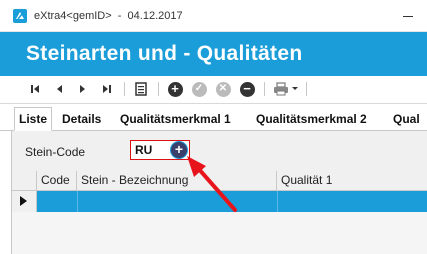 The width and height of the screenshot is (427, 254). Describe the element at coordinates (175, 89) in the screenshot. I see `add-icon: +` at that location.